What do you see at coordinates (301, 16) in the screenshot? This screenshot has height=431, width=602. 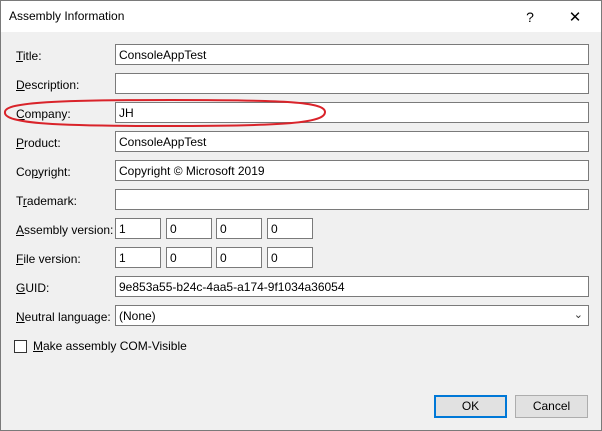 I see `title-bar: Assembly Information ? ✕` at bounding box center [301, 16].